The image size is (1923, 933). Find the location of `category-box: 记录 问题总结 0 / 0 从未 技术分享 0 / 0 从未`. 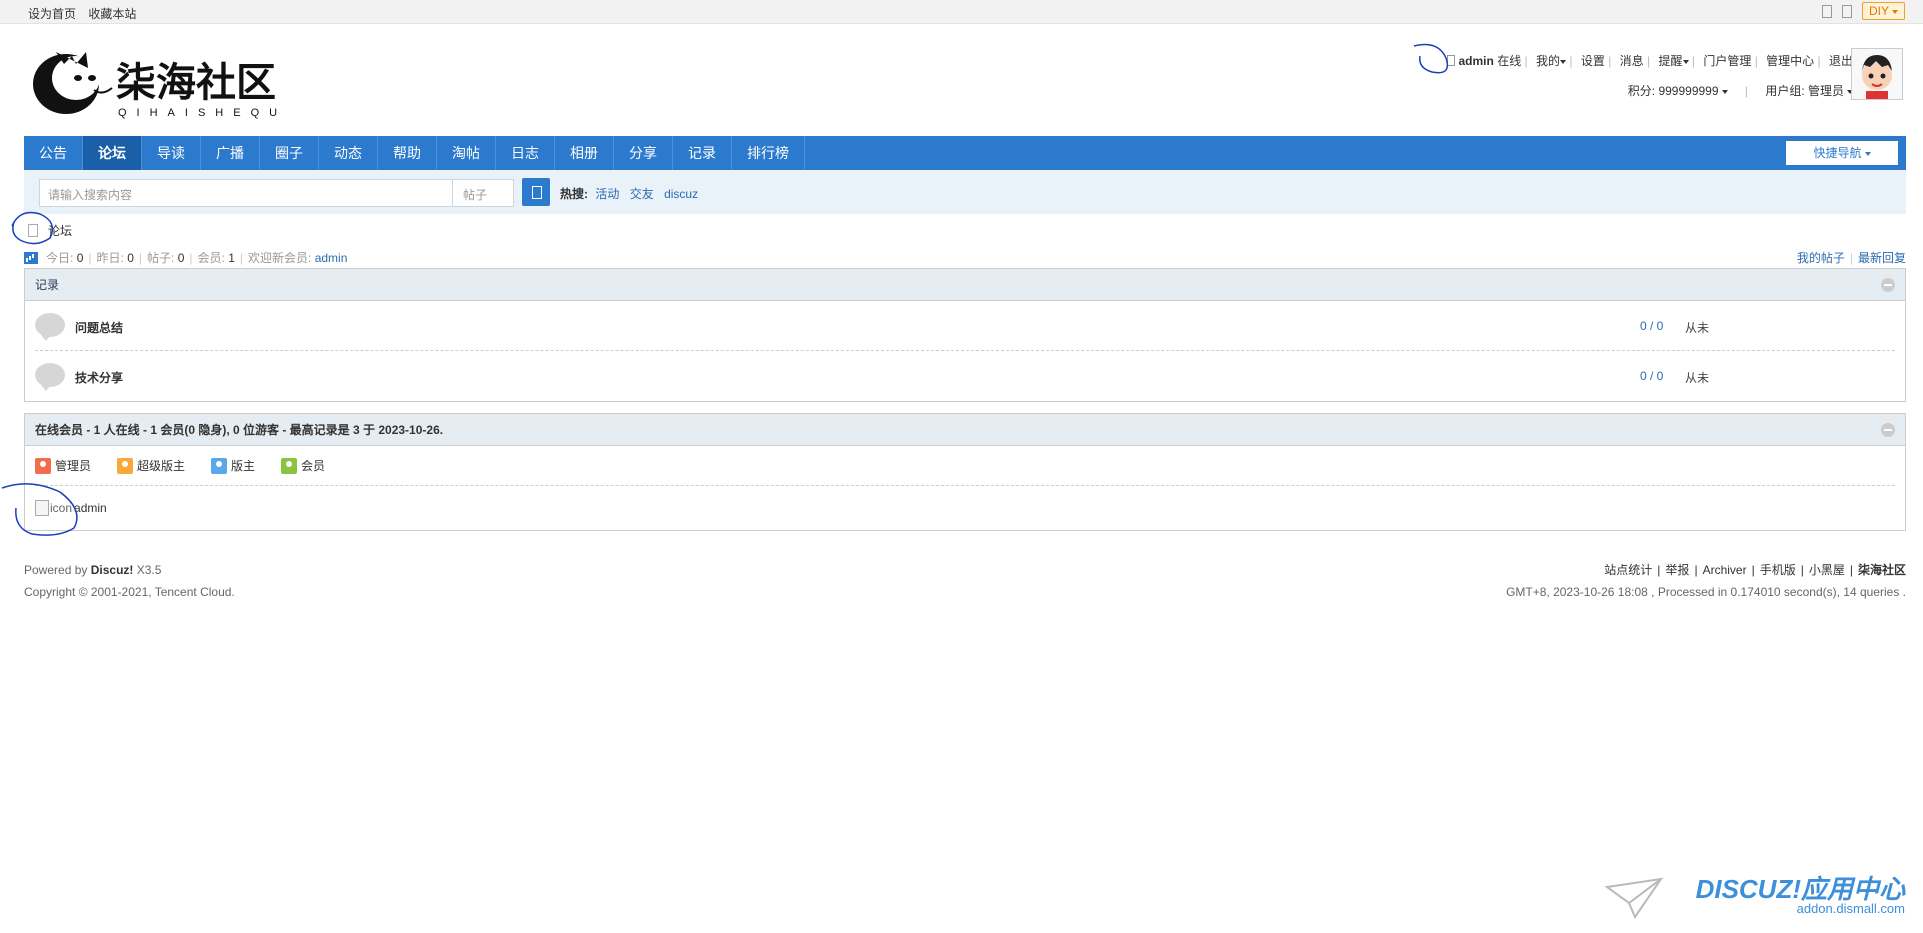

category-box: 记录 问题总结 0 / 0 从未 技术分享 0 / 0 从未 is located at coordinates (965, 335).